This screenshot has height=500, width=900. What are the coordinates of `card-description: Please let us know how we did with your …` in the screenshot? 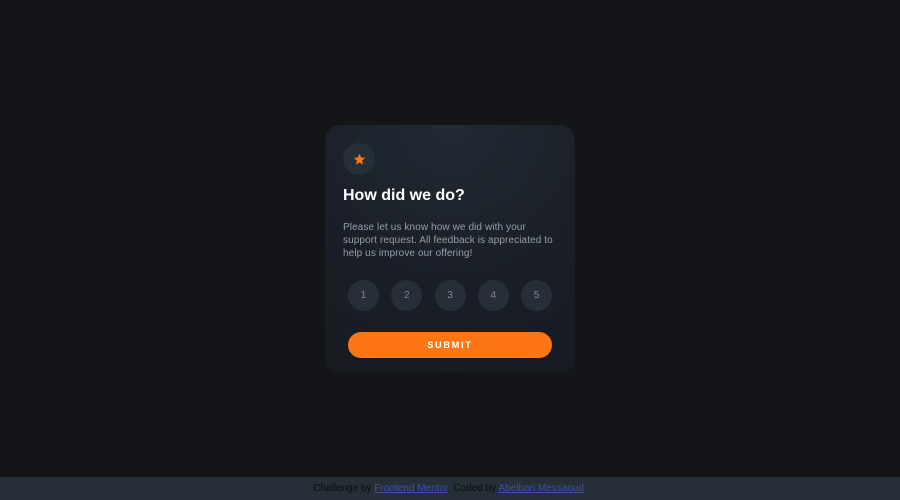 It's located at (448, 240).